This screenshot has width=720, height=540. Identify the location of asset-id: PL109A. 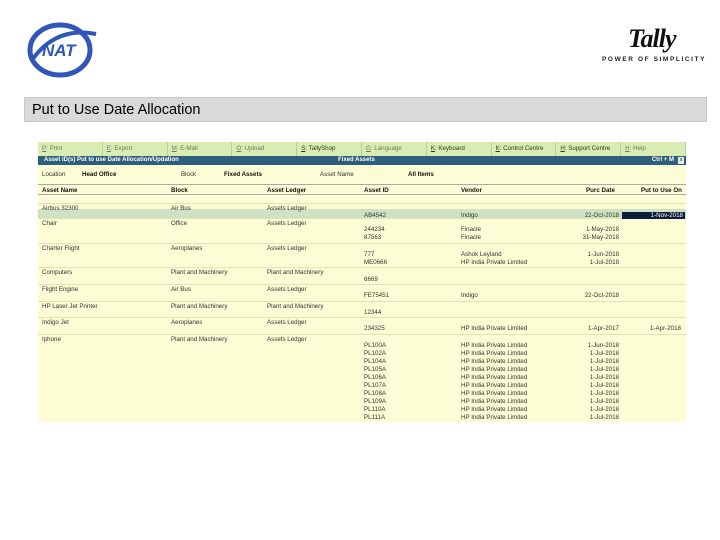
(375, 401).